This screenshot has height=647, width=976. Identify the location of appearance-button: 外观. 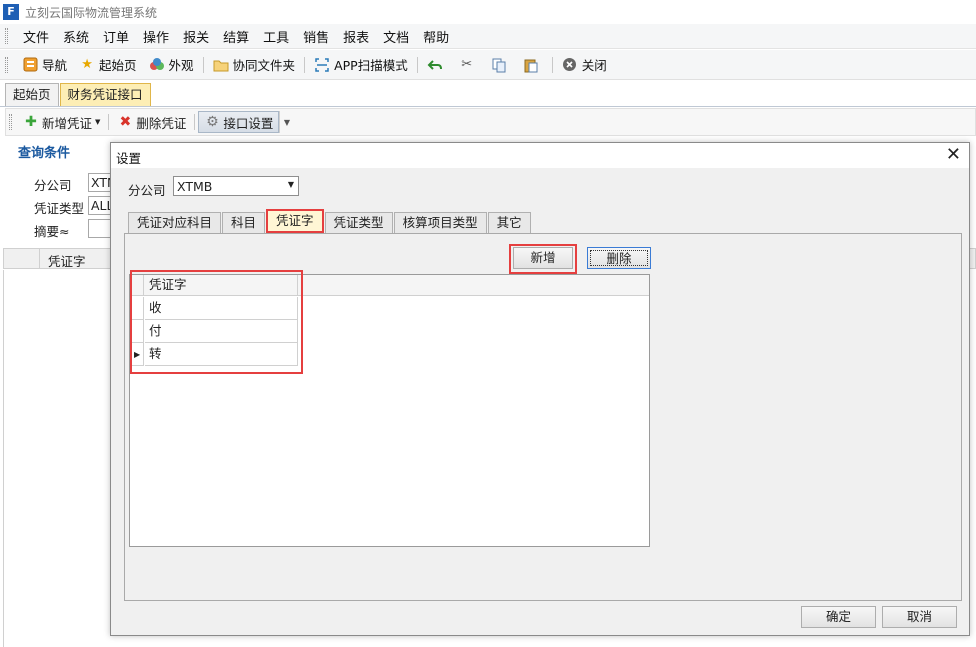
(171, 65).